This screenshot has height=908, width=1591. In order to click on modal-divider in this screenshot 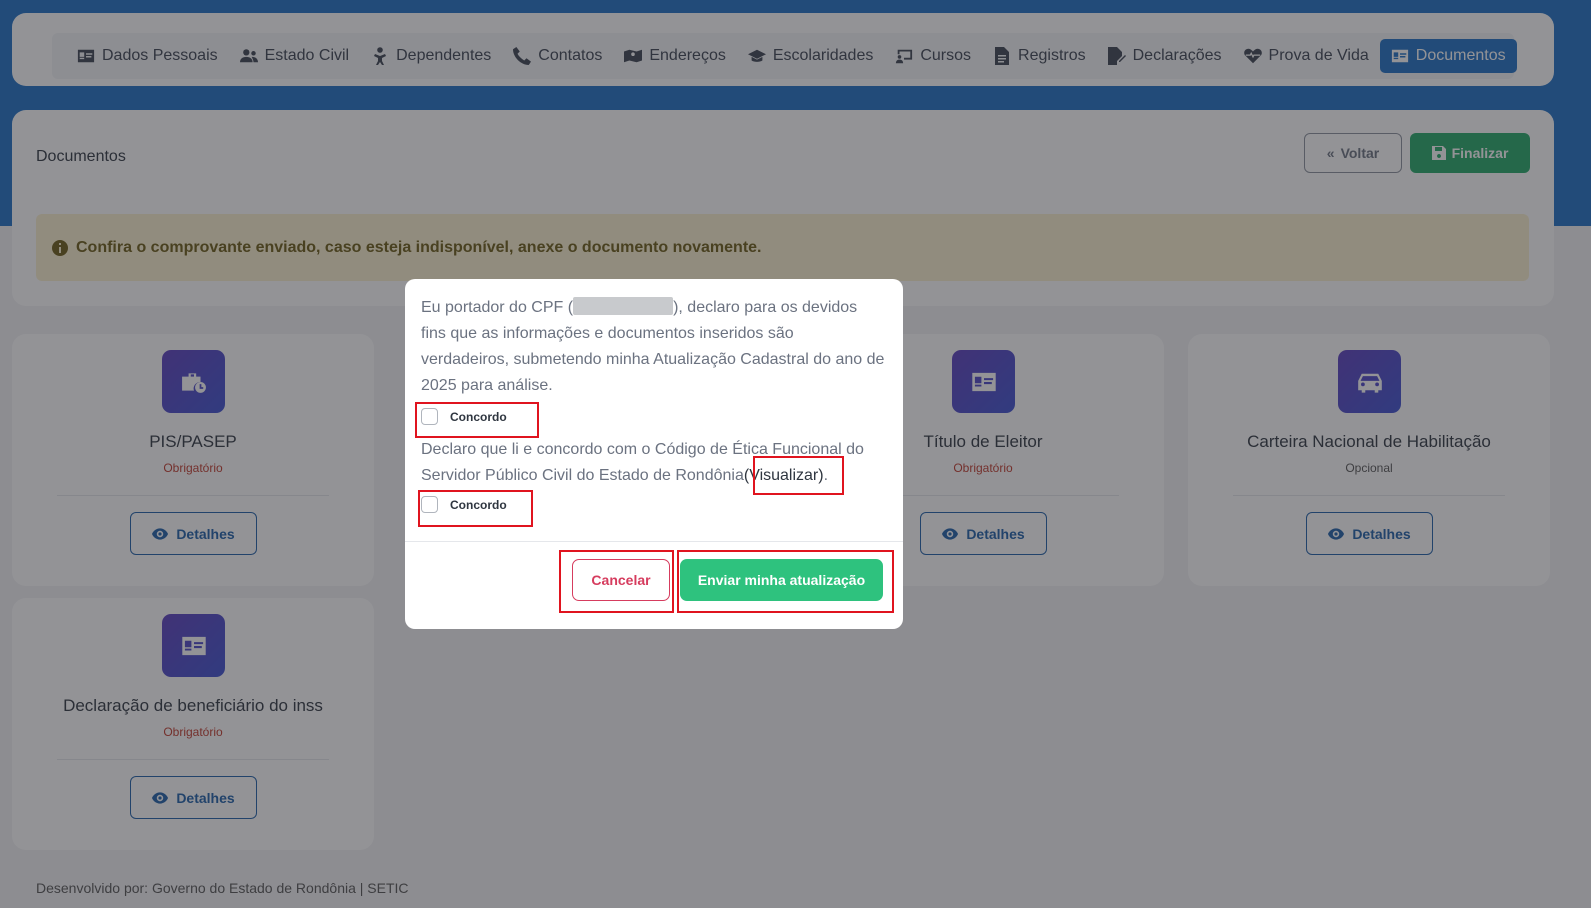, I will do `click(654, 541)`.